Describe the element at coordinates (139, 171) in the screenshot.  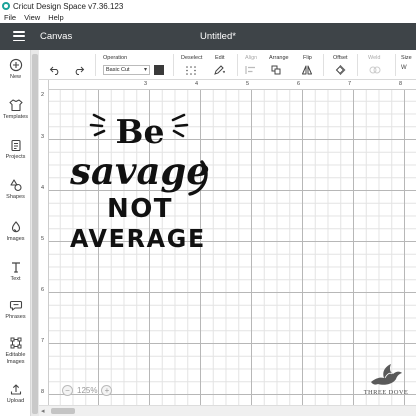
I see `artwork-word-savage: savage` at that location.